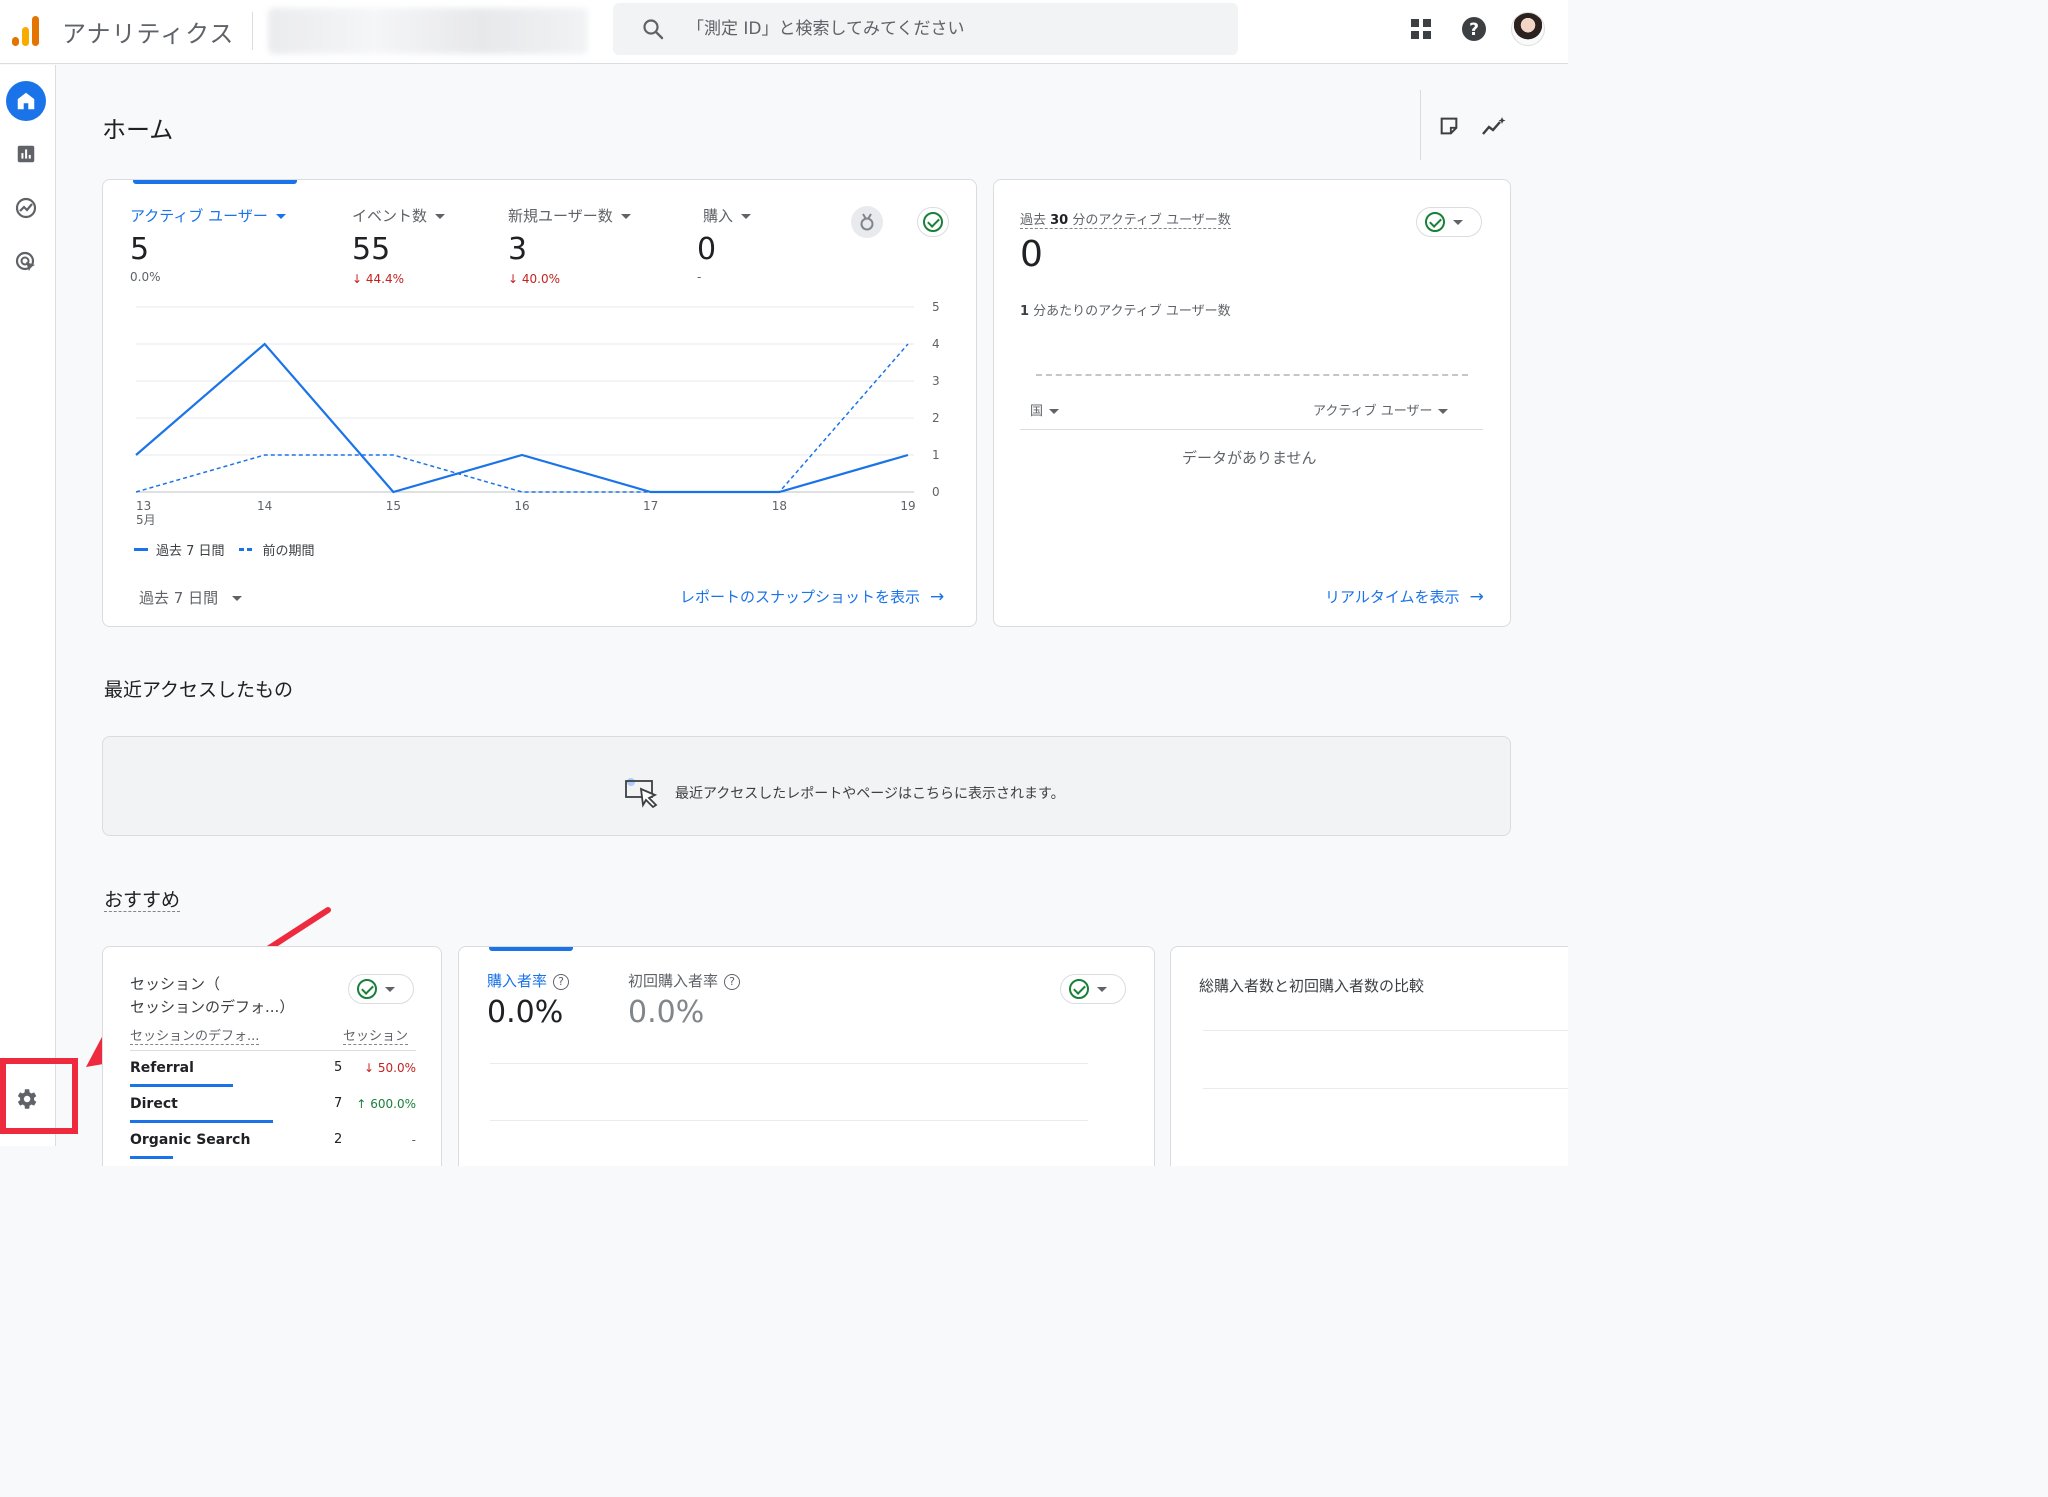  I want to click on per-minute-sparkline, so click(1252, 375).